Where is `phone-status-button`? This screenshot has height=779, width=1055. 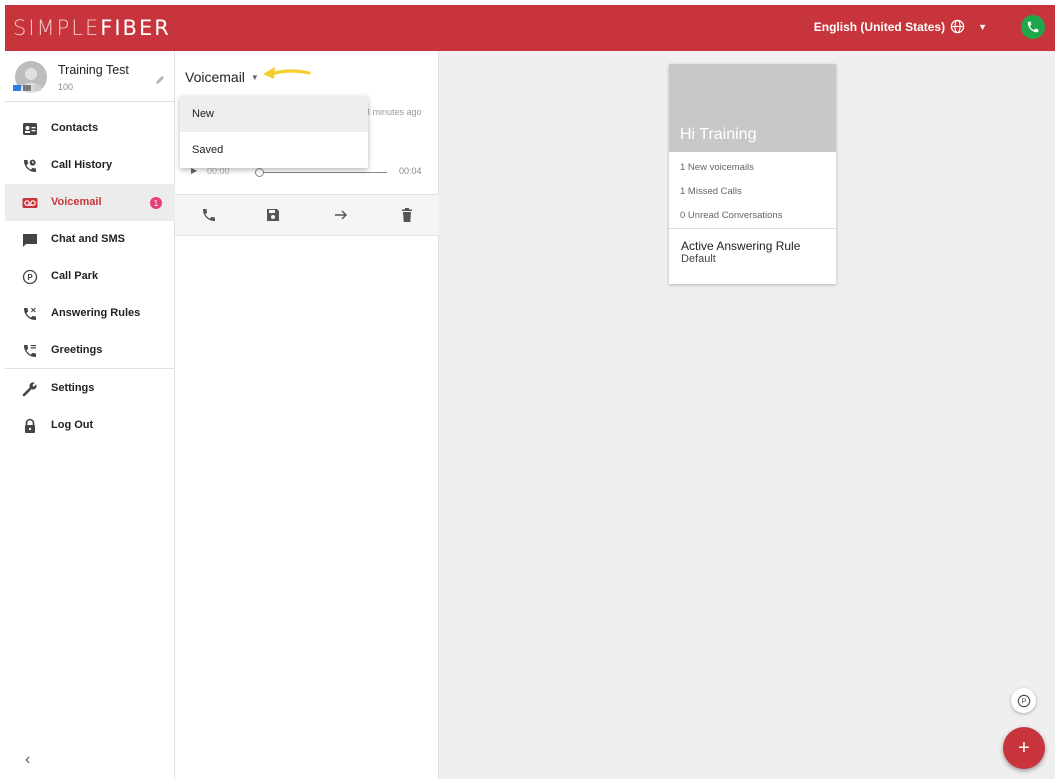 phone-status-button is located at coordinates (1033, 27).